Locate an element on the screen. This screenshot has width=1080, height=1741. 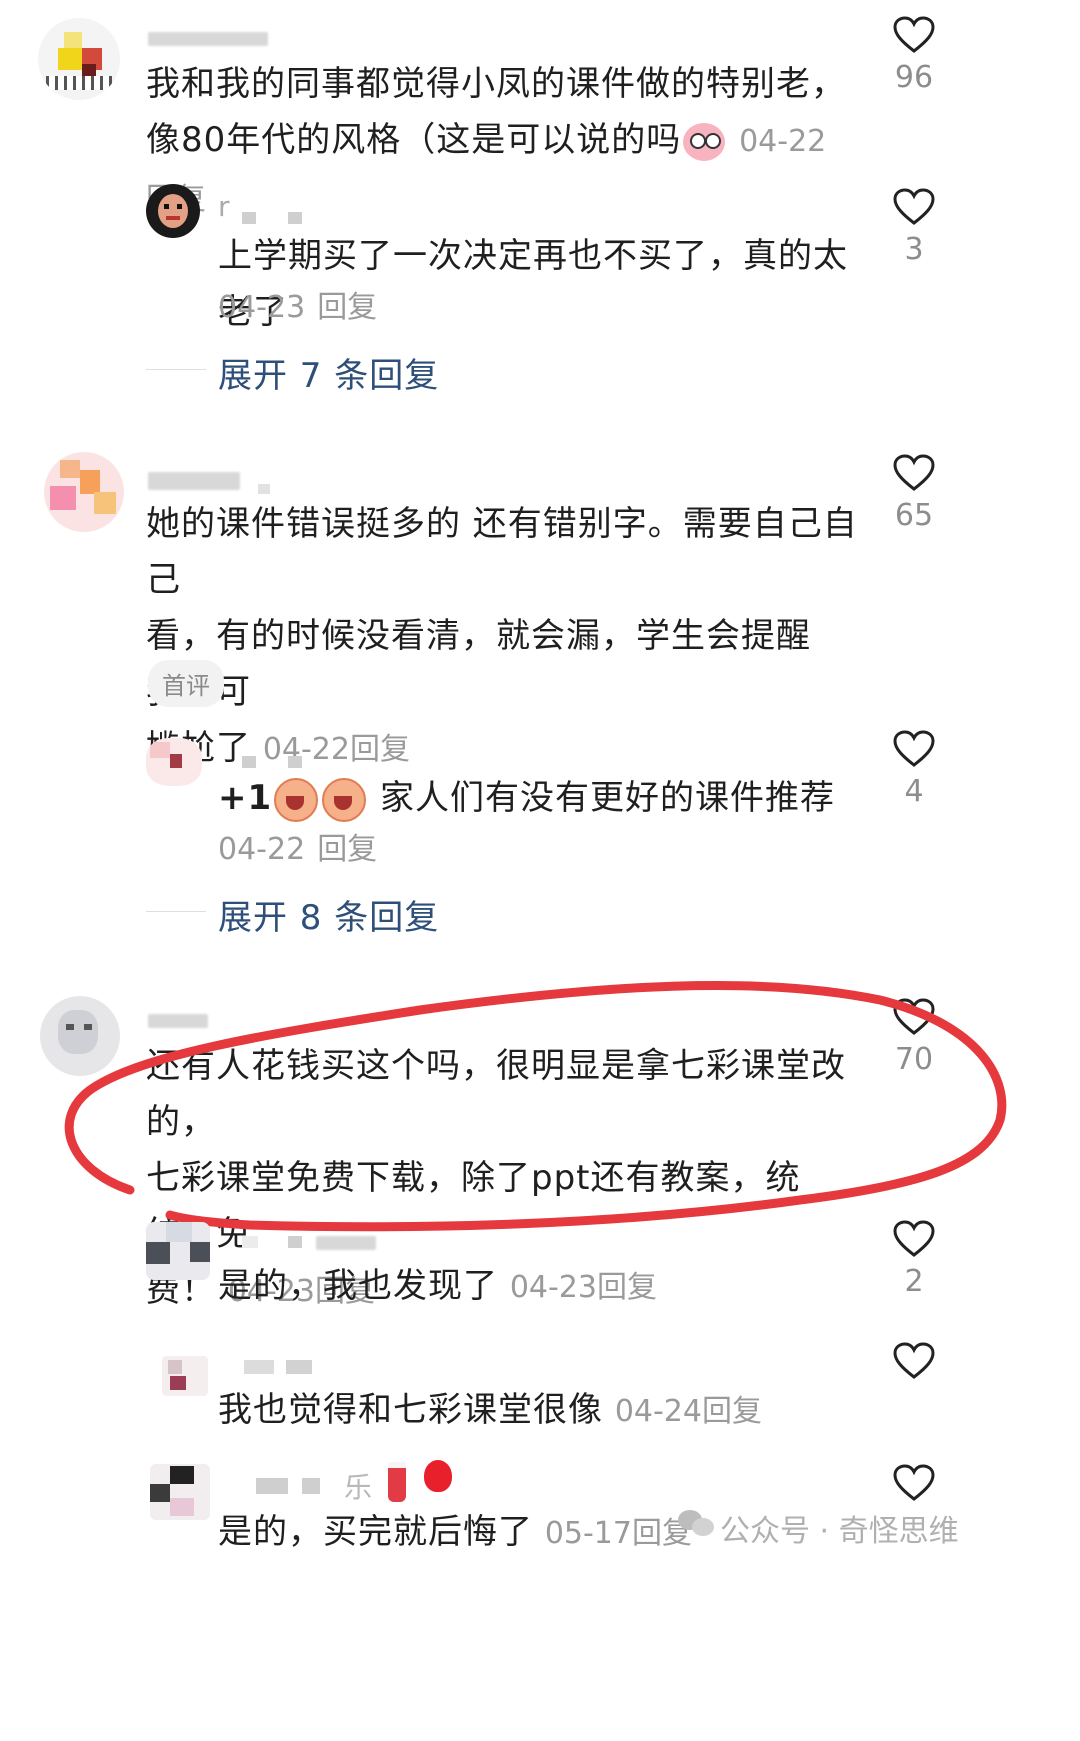
watermark-text: 公众号 · 奇怪思维 is located at coordinates (839, 1531).